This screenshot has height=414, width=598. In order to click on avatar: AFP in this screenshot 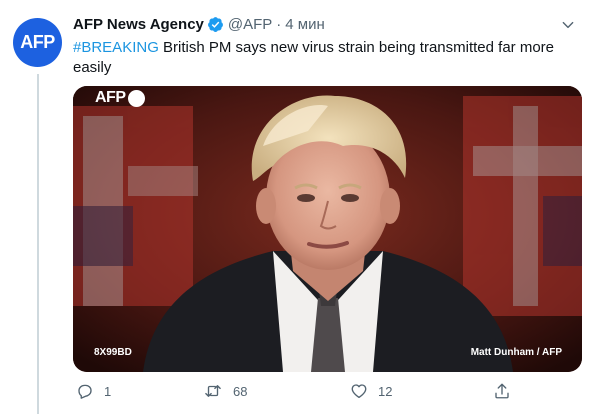, I will do `click(37, 42)`.